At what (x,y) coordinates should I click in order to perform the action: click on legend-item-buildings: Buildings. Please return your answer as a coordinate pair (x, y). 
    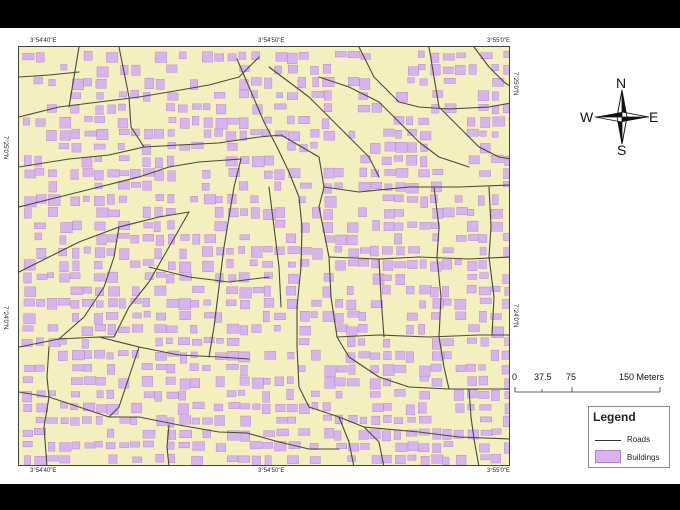
    Looking at the image, I should click on (643, 457).